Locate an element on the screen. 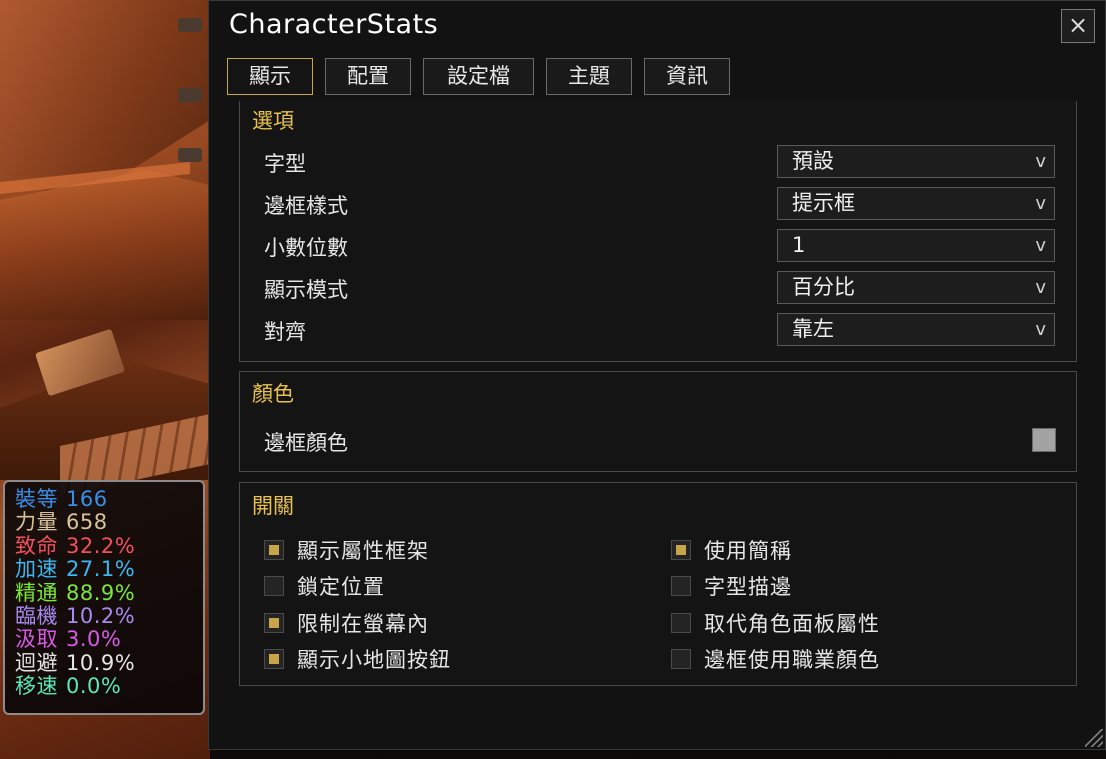  border-style-label: 邊框樣式 is located at coordinates (306, 206).